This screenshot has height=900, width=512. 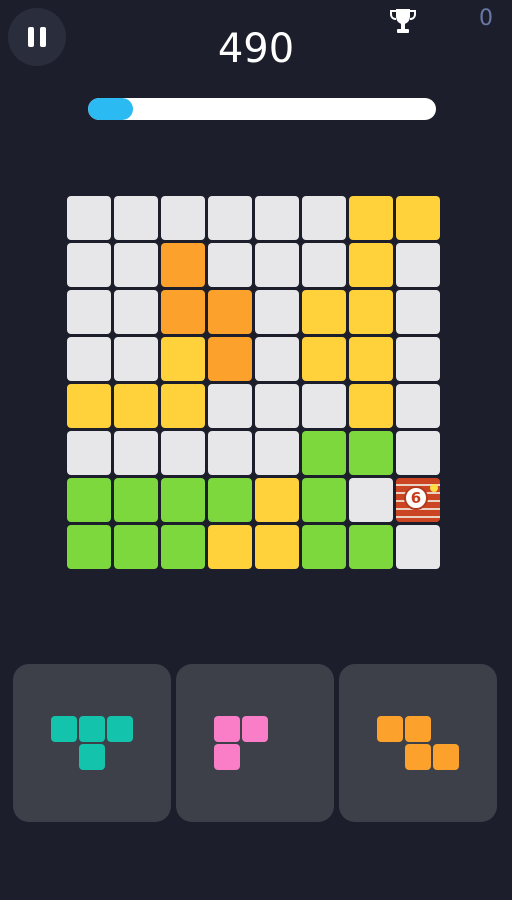 I want to click on current-score: 490, so click(x=256, y=49).